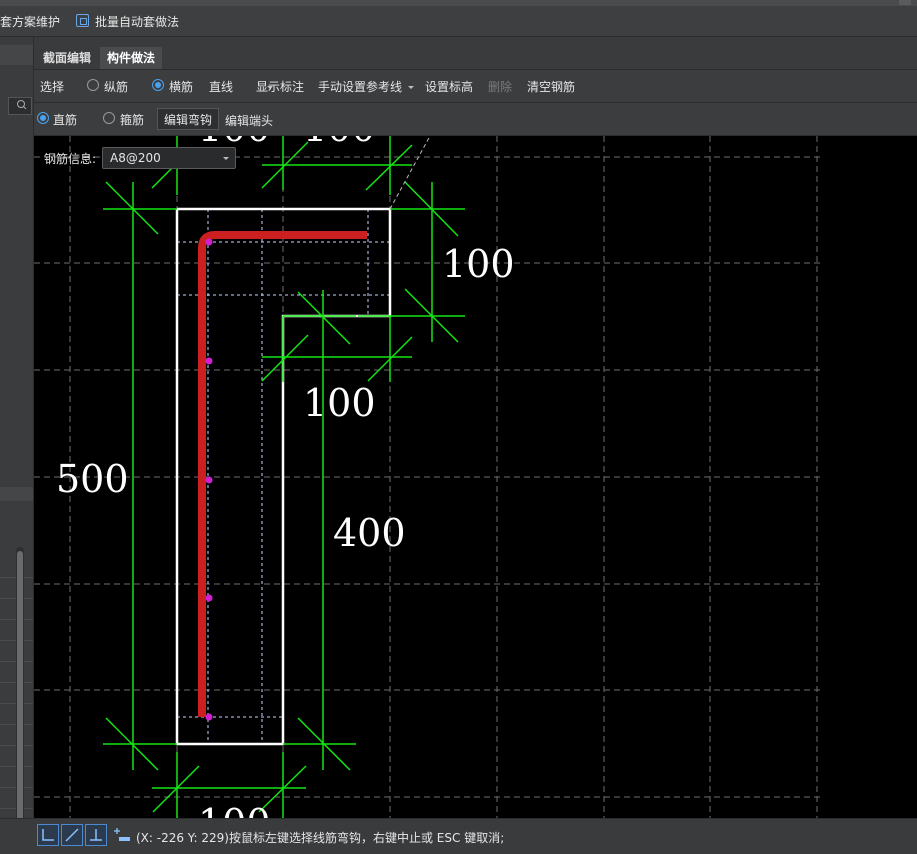 The image size is (917, 854). Describe the element at coordinates (221, 87) in the screenshot. I see `line-dropdown: 直线` at that location.